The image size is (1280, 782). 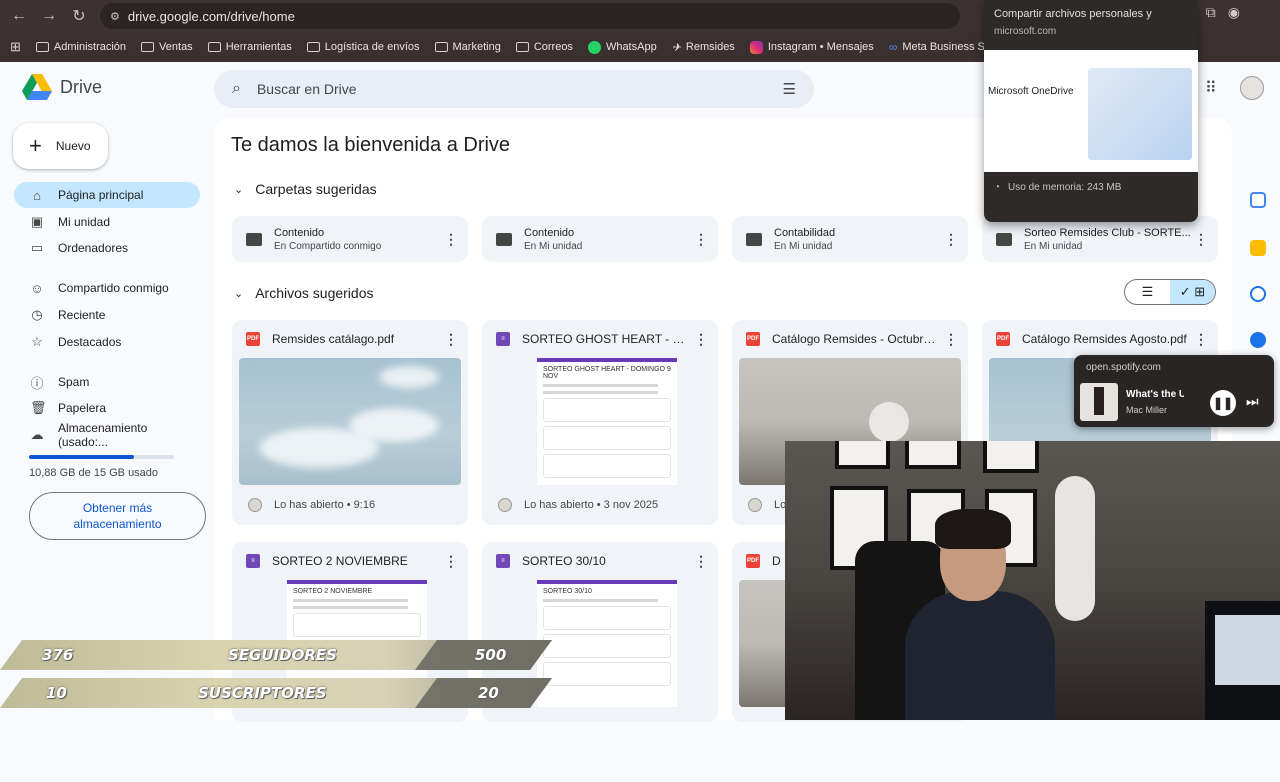 I want to click on search-icon: ⌕, so click(x=236, y=89).